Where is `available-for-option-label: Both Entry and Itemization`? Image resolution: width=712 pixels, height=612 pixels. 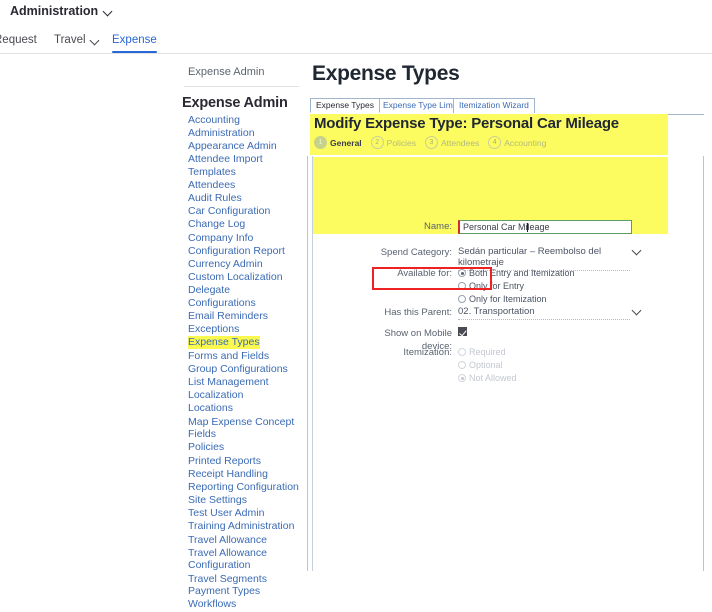 available-for-option-label: Both Entry and Itemization is located at coordinates (522, 273).